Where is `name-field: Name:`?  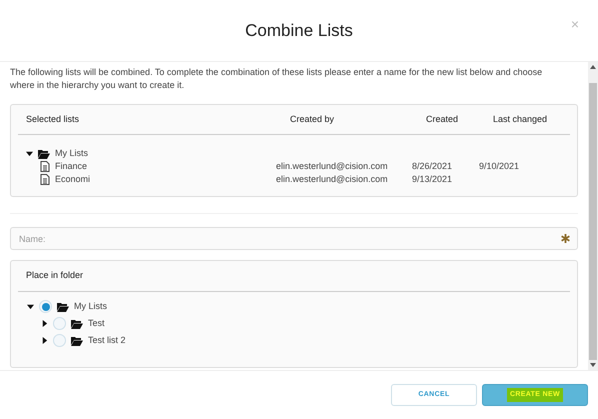 name-field: Name: is located at coordinates (294, 238).